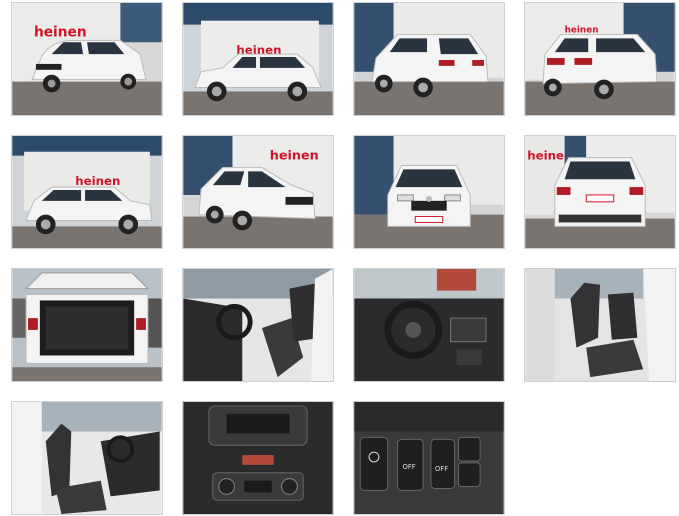 Image resolution: width=679 pixels, height=516 pixels. I want to click on car-rear-image: heinen, so click(600, 192).